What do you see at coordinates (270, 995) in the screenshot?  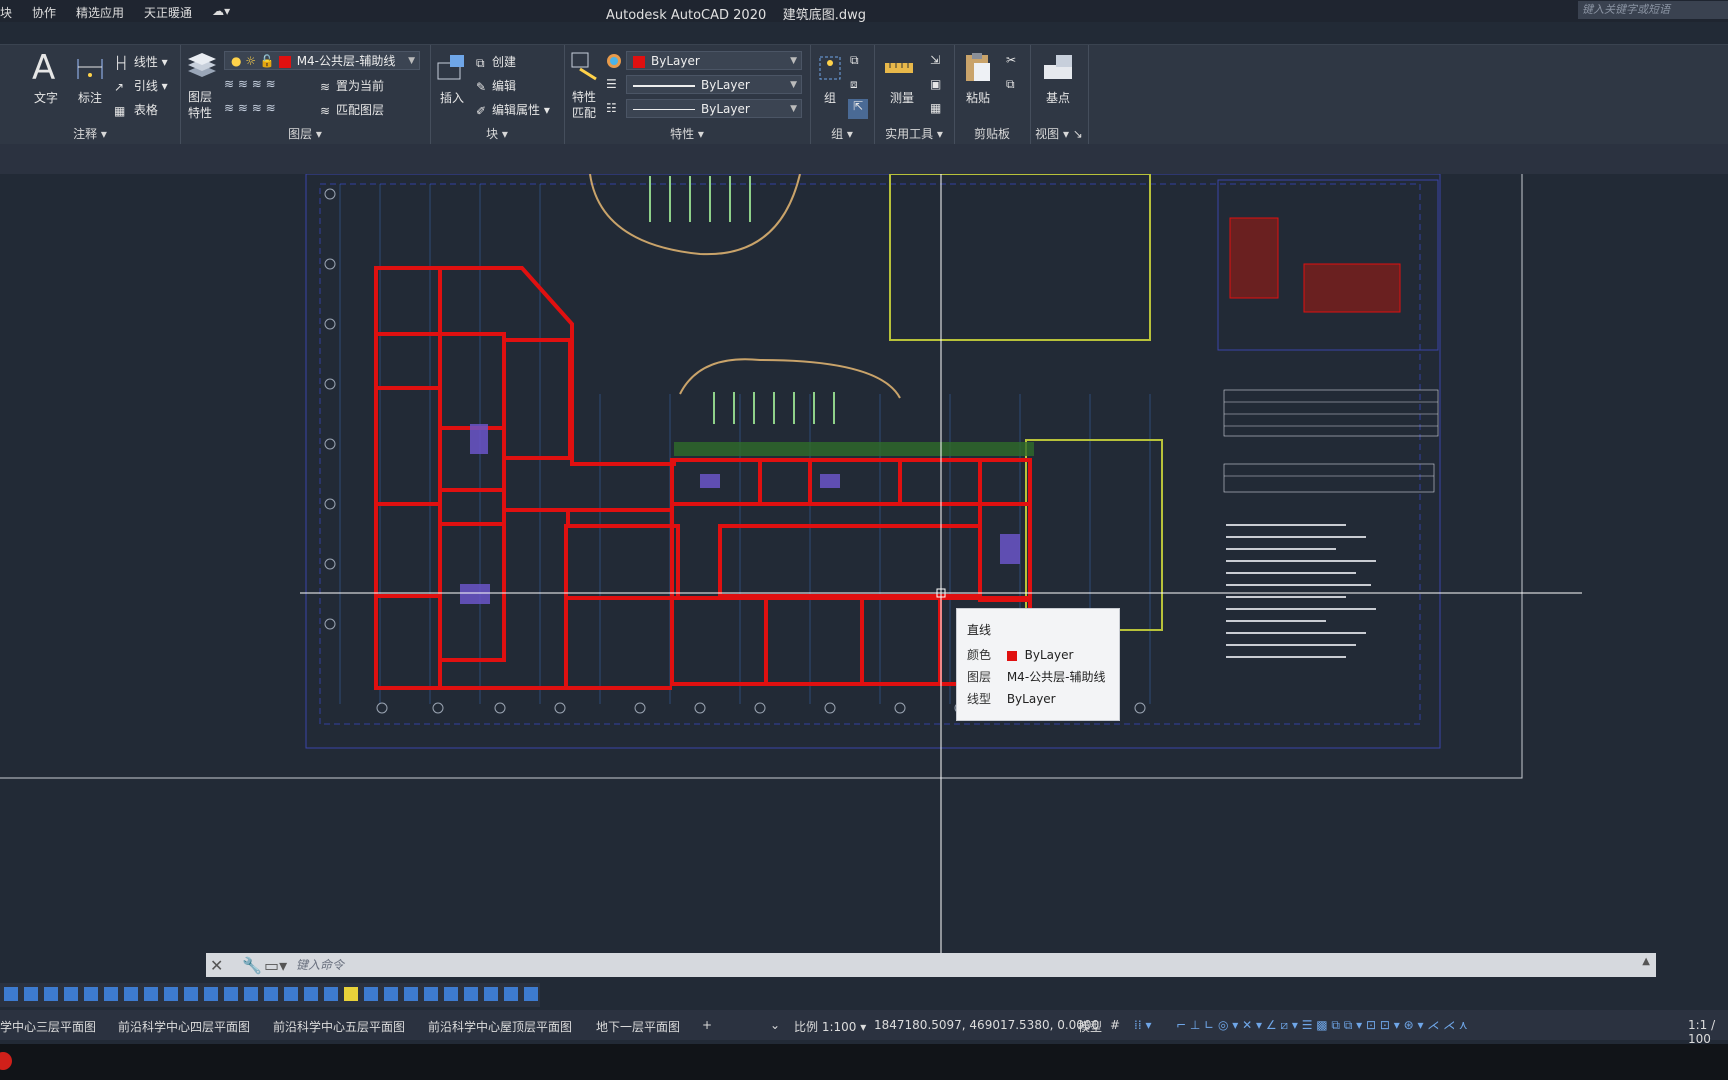 I see `plugin-toolbar-icons` at bounding box center [270, 995].